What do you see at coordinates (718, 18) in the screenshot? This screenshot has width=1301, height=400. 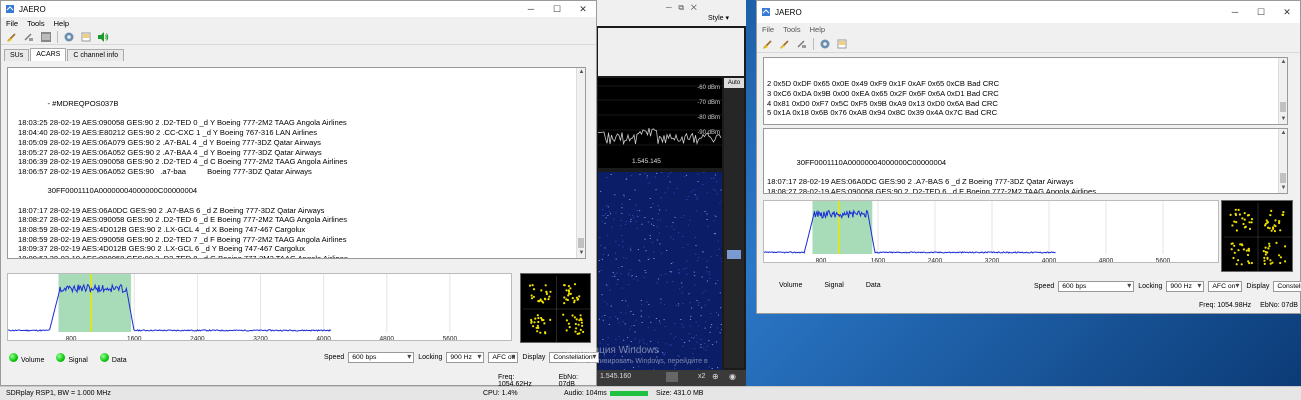 I see `style-menu: Style ▾` at bounding box center [718, 18].